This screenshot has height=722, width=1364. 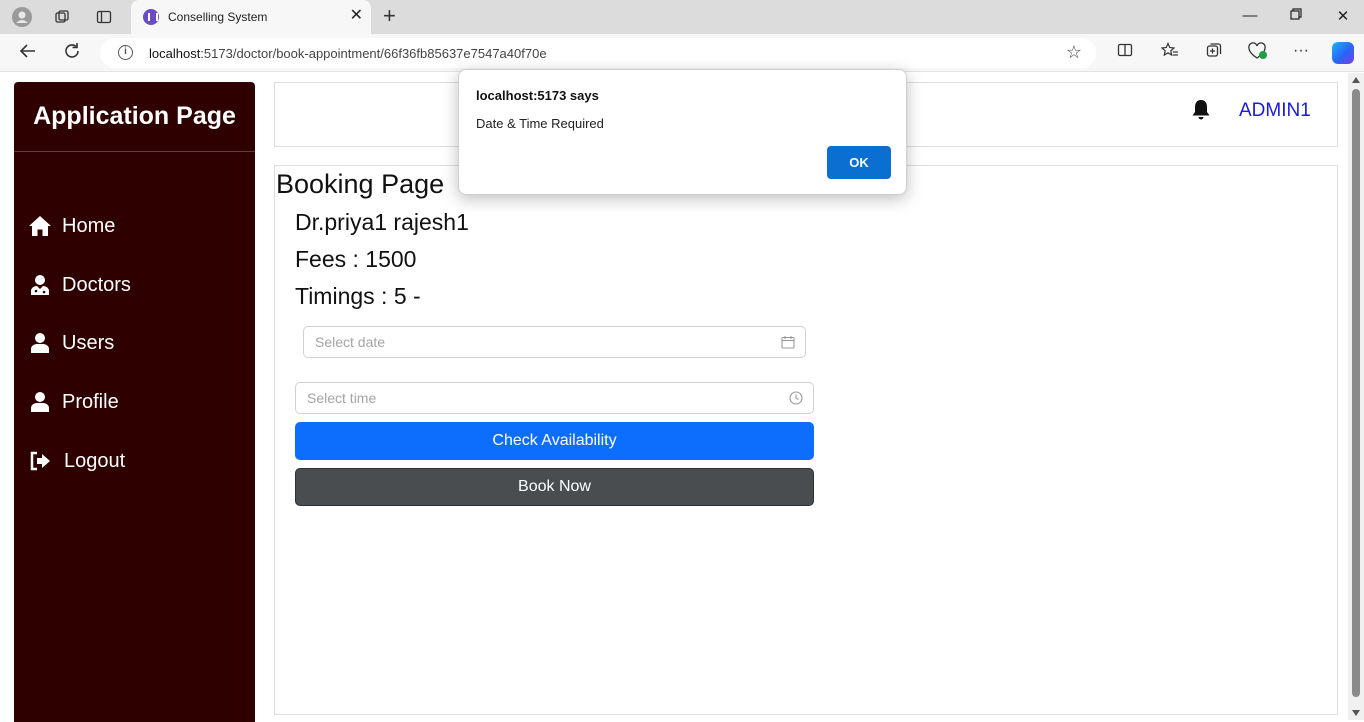 I want to click on dialog-message: Date & Time Required, so click(x=540, y=123).